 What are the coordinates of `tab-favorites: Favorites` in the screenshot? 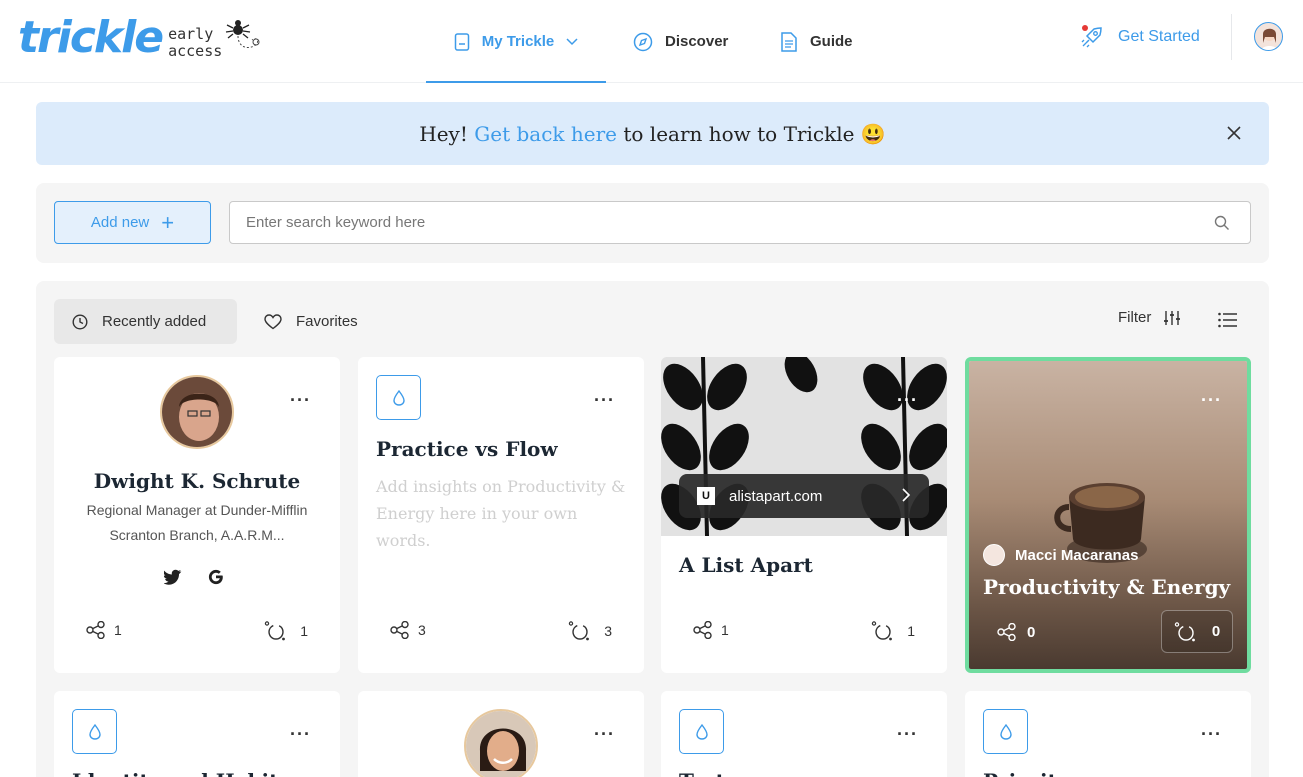 It's located at (311, 321).